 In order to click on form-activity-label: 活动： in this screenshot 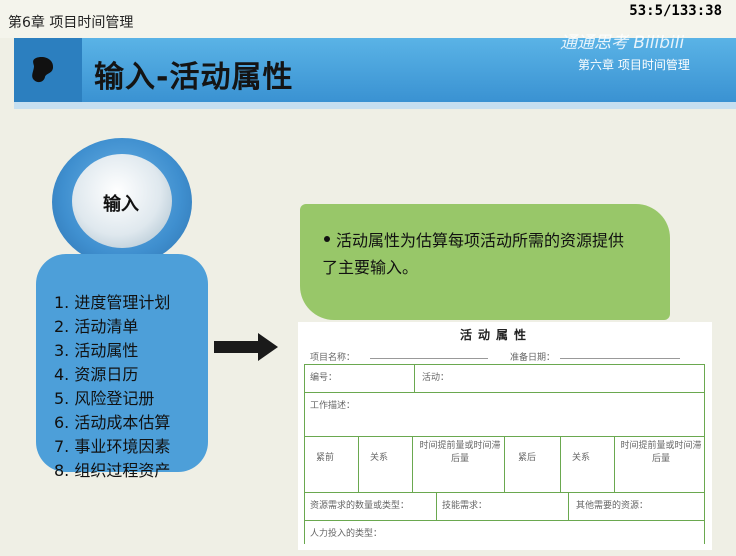, I will do `click(436, 378)`.